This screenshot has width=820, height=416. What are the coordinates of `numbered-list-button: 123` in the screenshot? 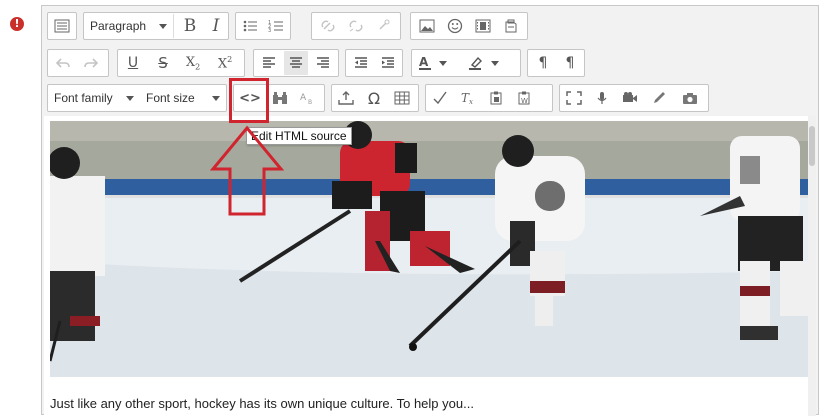 It's located at (276, 26).